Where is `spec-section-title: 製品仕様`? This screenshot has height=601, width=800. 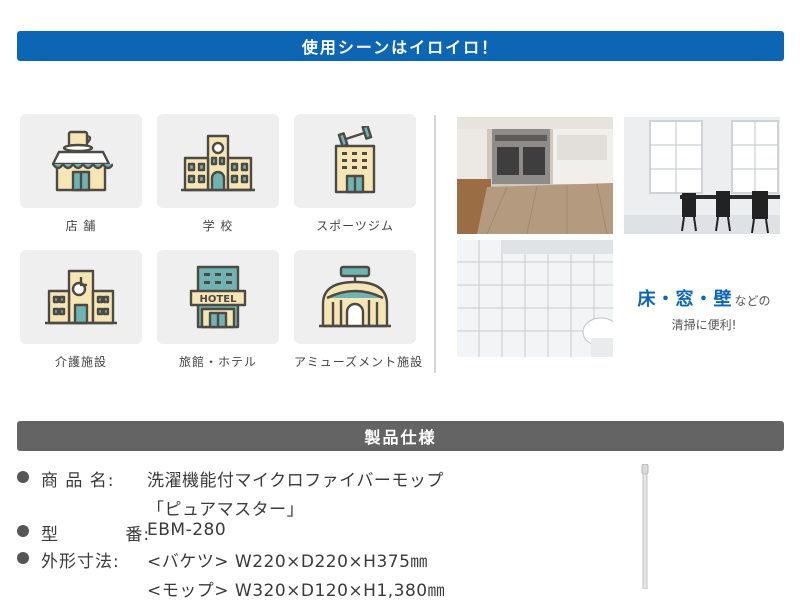 spec-section-title: 製品仕様 is located at coordinates (400, 436).